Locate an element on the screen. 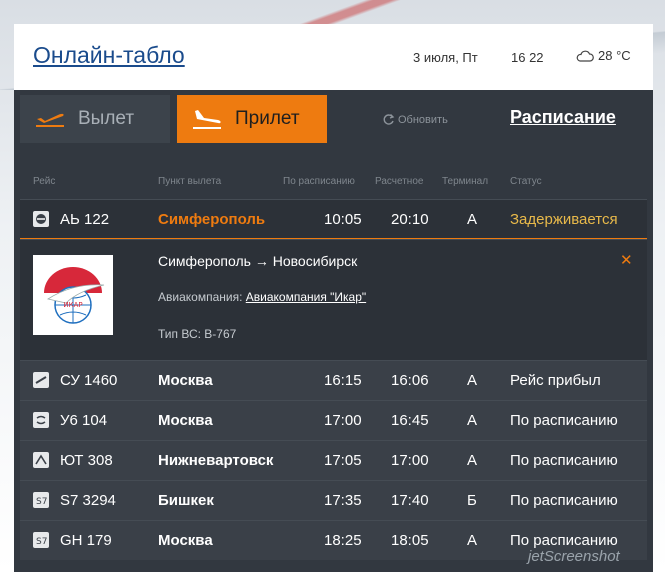 This screenshot has height=572, width=665. weather-display: 28 °C is located at coordinates (603, 55).